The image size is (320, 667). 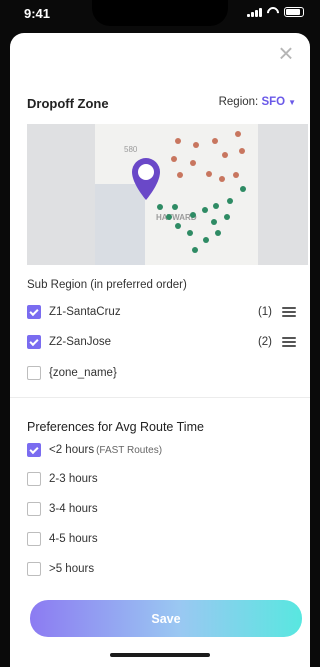 I want to click on subregion-rank: (1), so click(x=264, y=312).